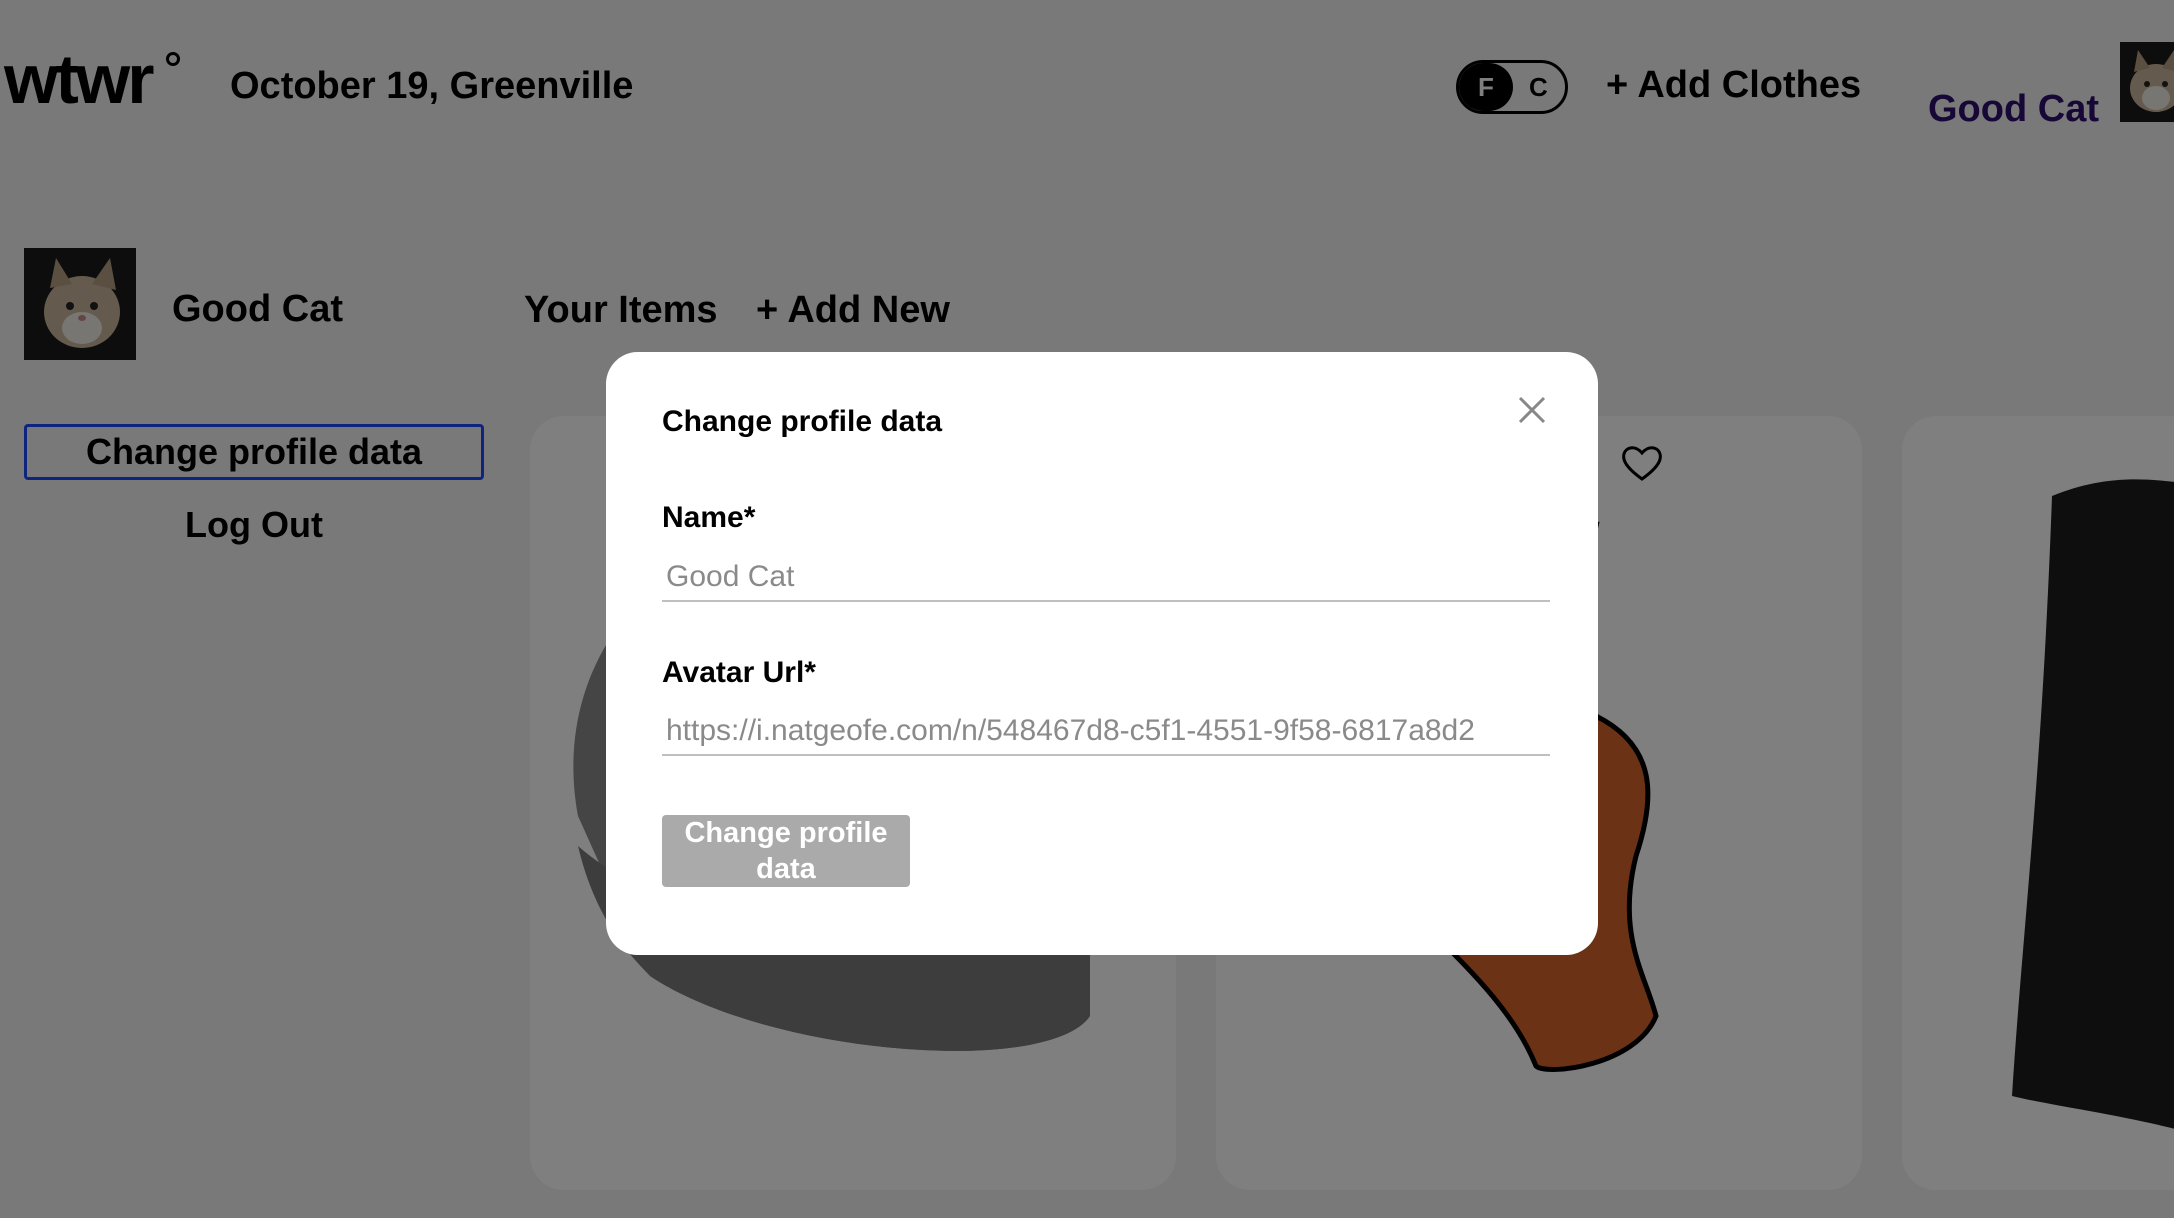  Describe the element at coordinates (709, 517) in the screenshot. I see `name-label: Name*` at that location.